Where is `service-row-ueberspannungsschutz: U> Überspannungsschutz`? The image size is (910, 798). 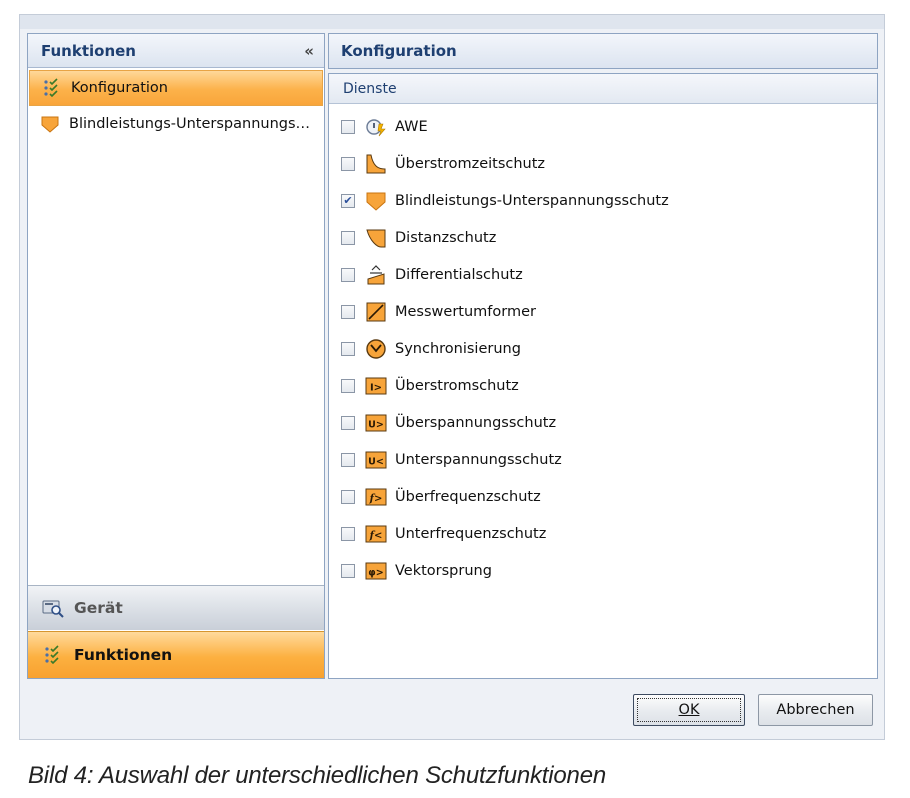
service-row-ueberspannungsschutz: U> Überspannungsschutz is located at coordinates (603, 422).